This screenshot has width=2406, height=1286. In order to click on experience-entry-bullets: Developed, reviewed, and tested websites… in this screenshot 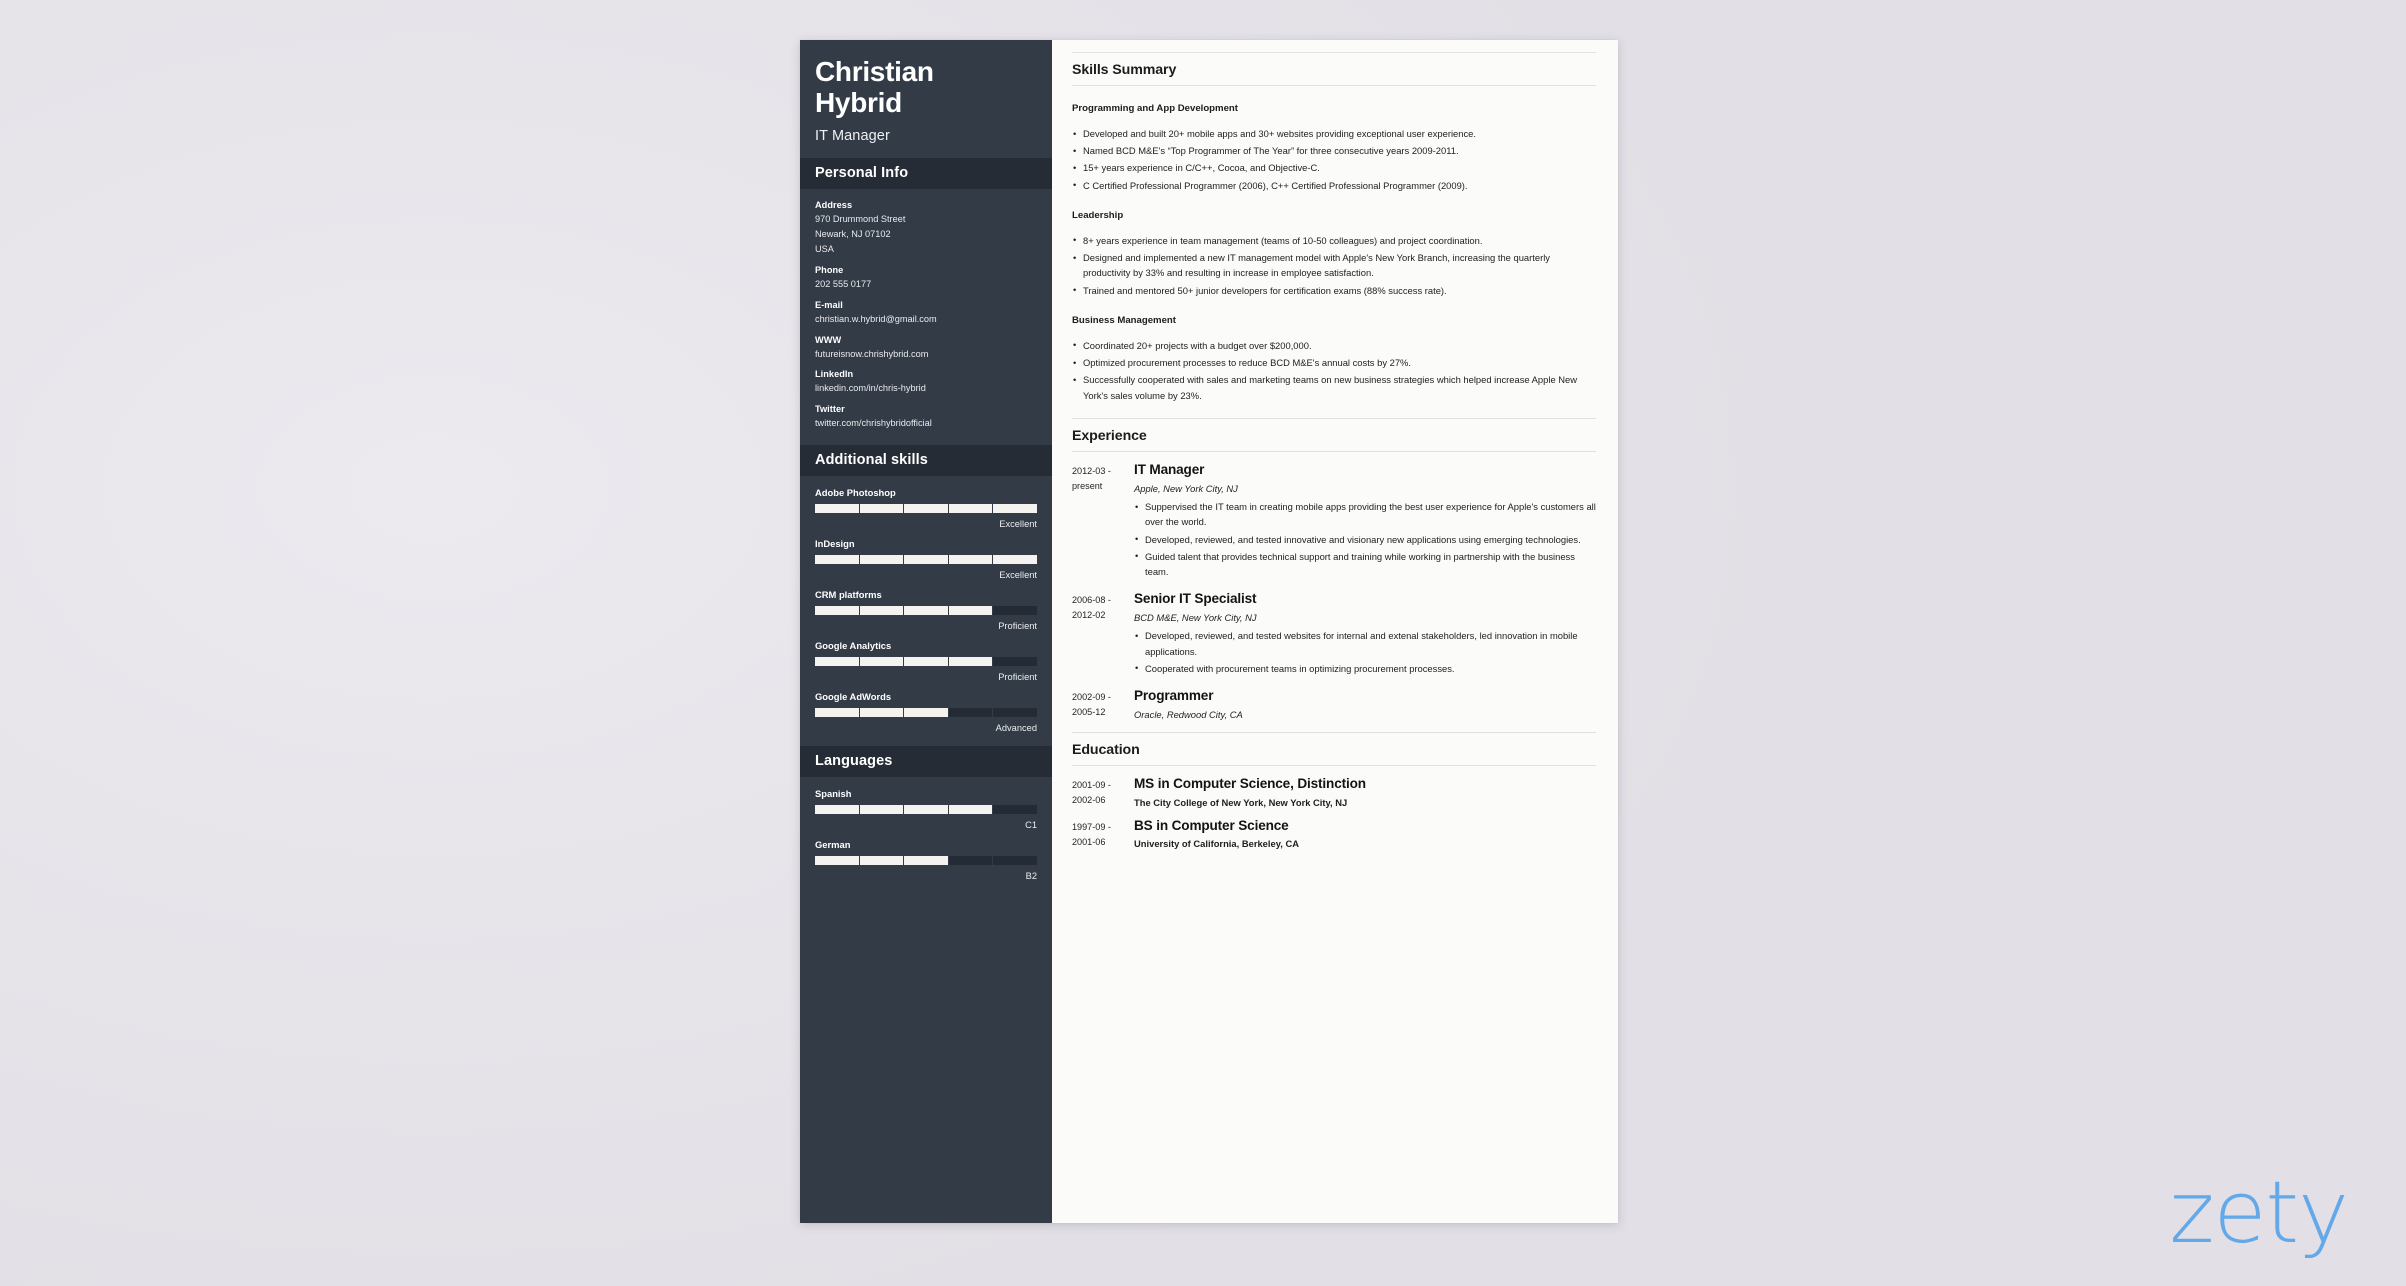, I will do `click(1365, 652)`.